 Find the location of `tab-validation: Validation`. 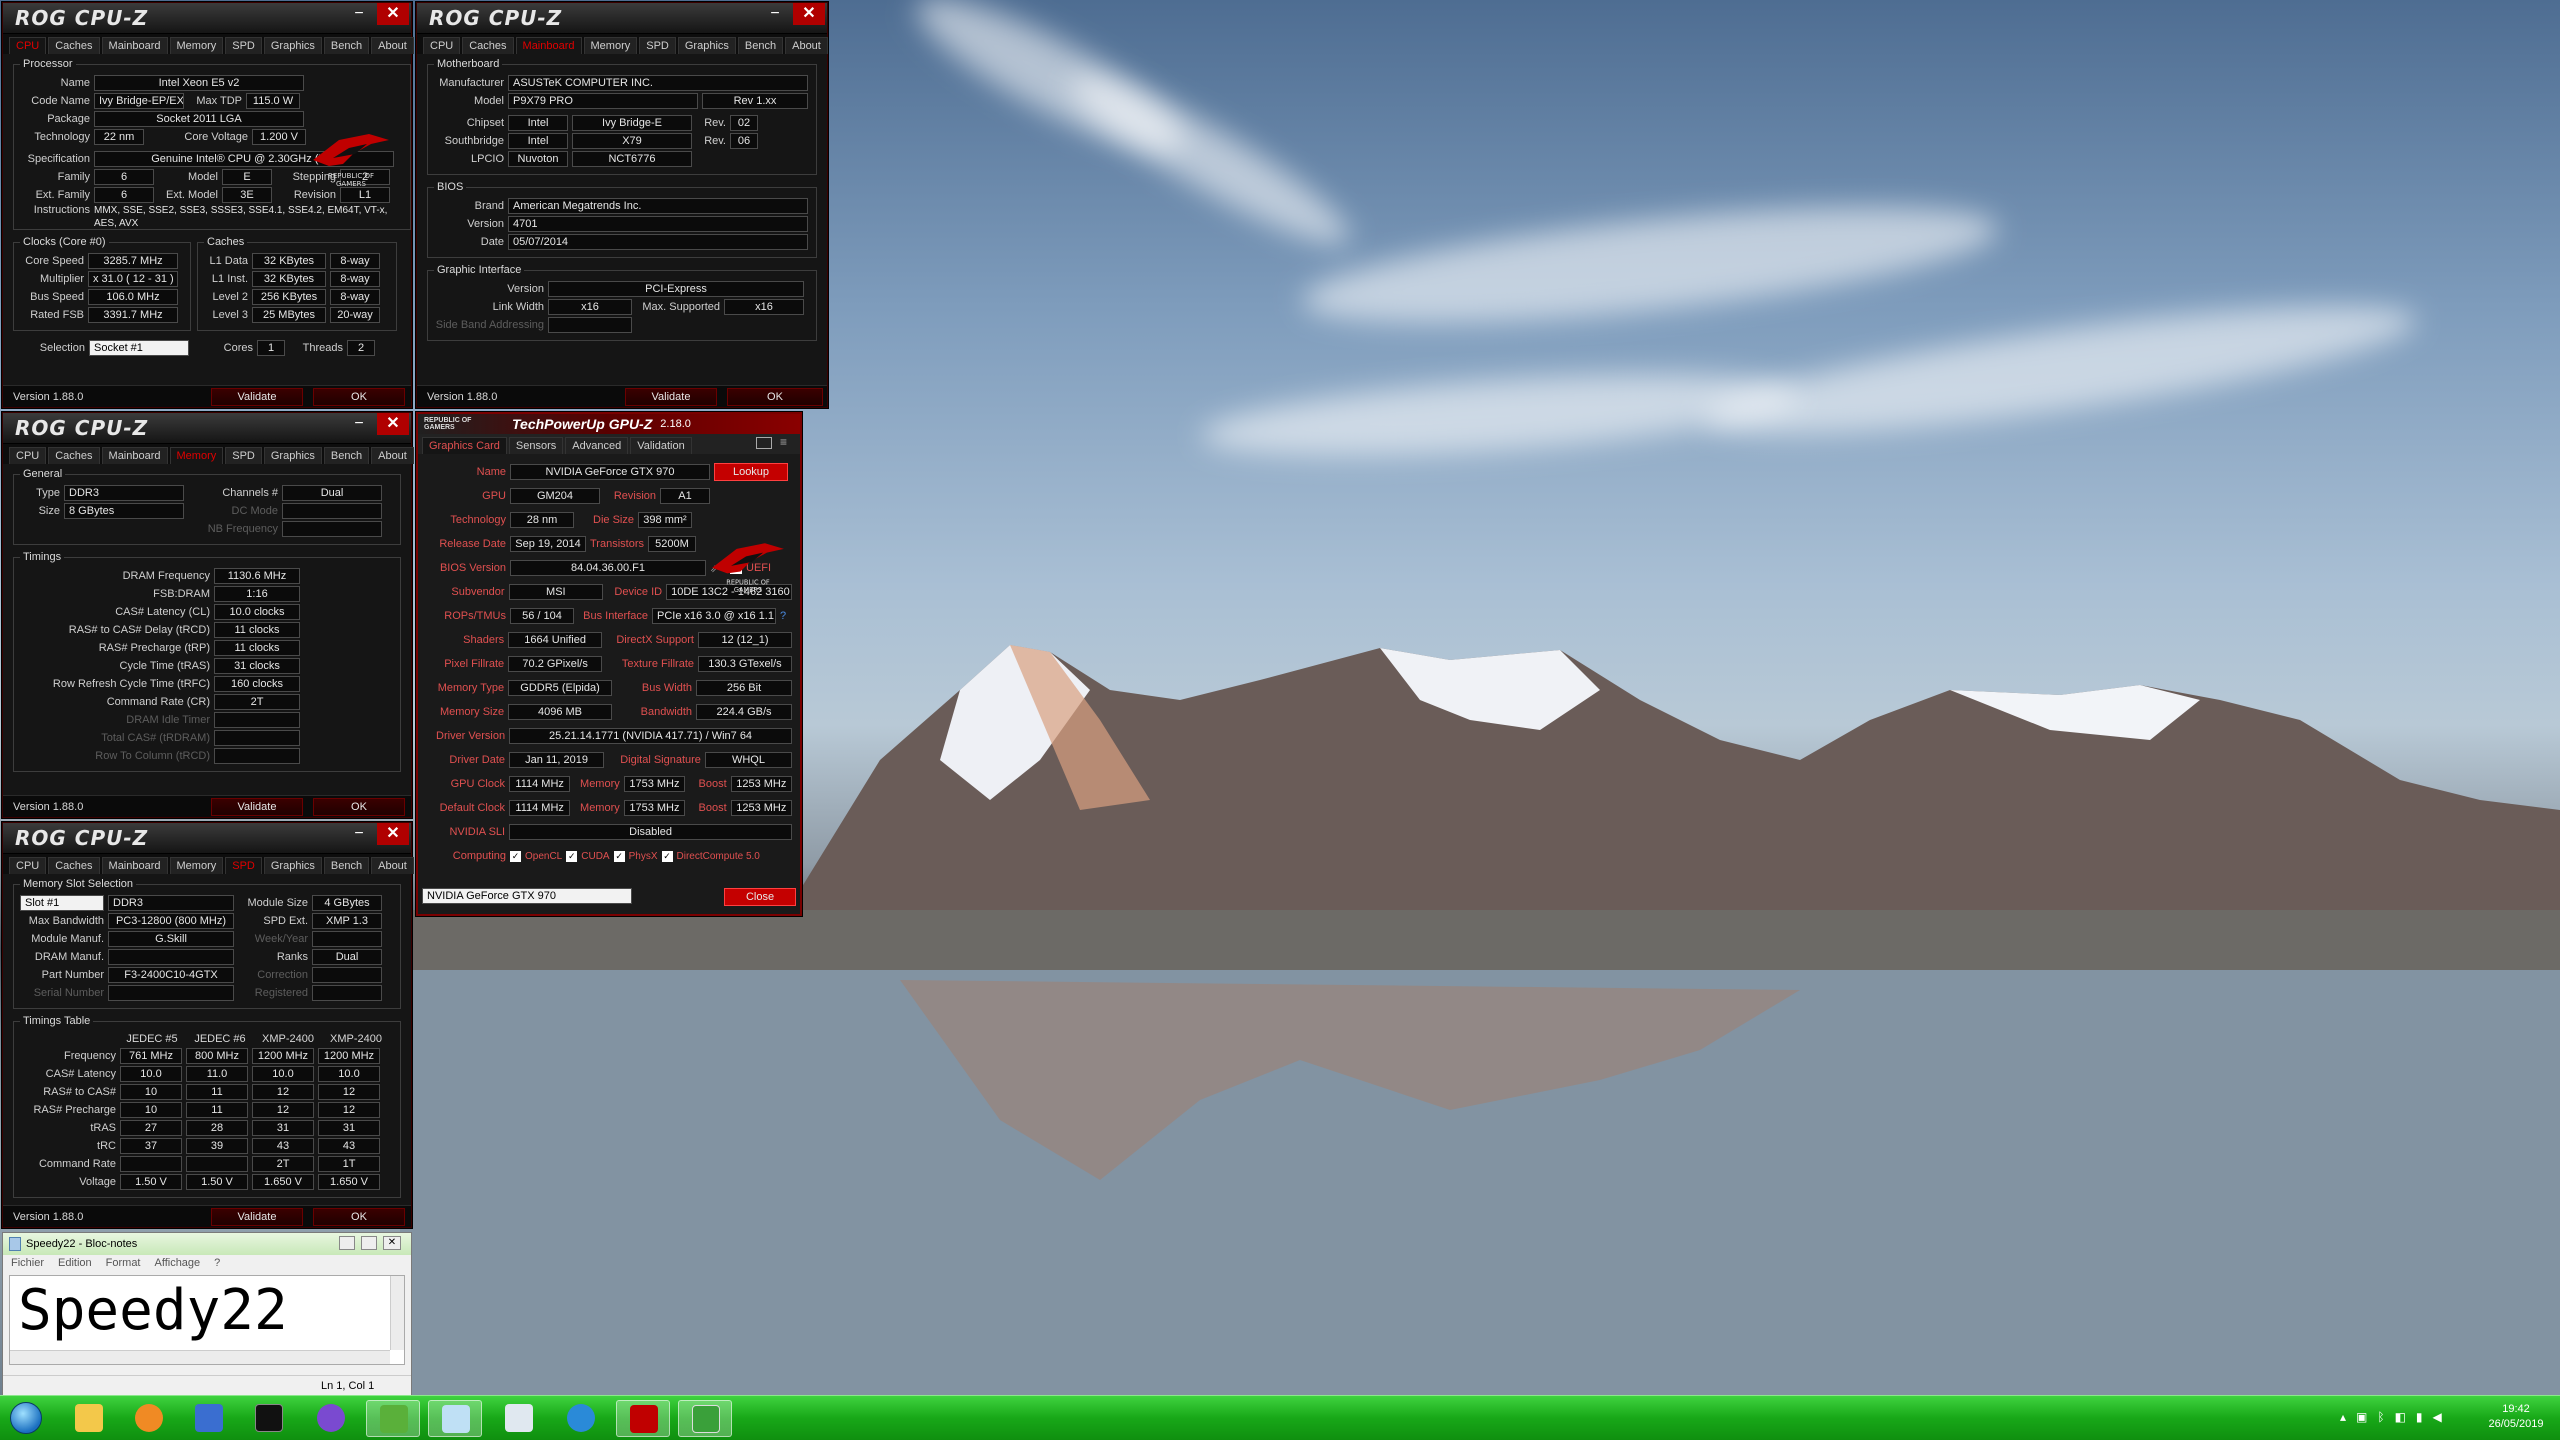

tab-validation: Validation is located at coordinates (661, 445).